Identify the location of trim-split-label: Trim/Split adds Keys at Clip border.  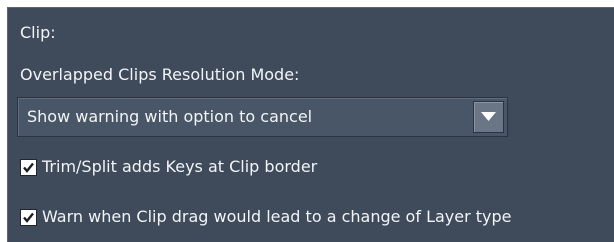
(180, 166).